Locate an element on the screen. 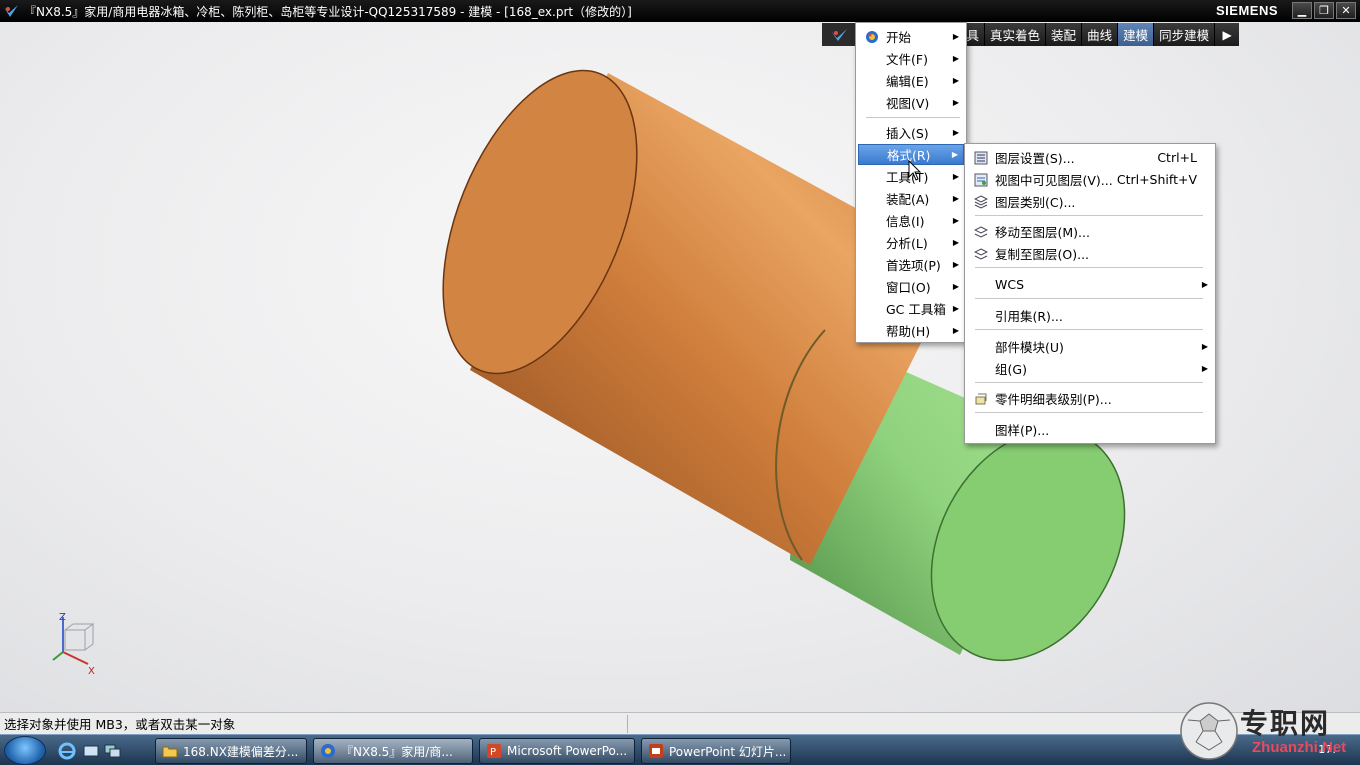 The height and width of the screenshot is (765, 1360). tab-modeling: 建模 is located at coordinates (1136, 34).